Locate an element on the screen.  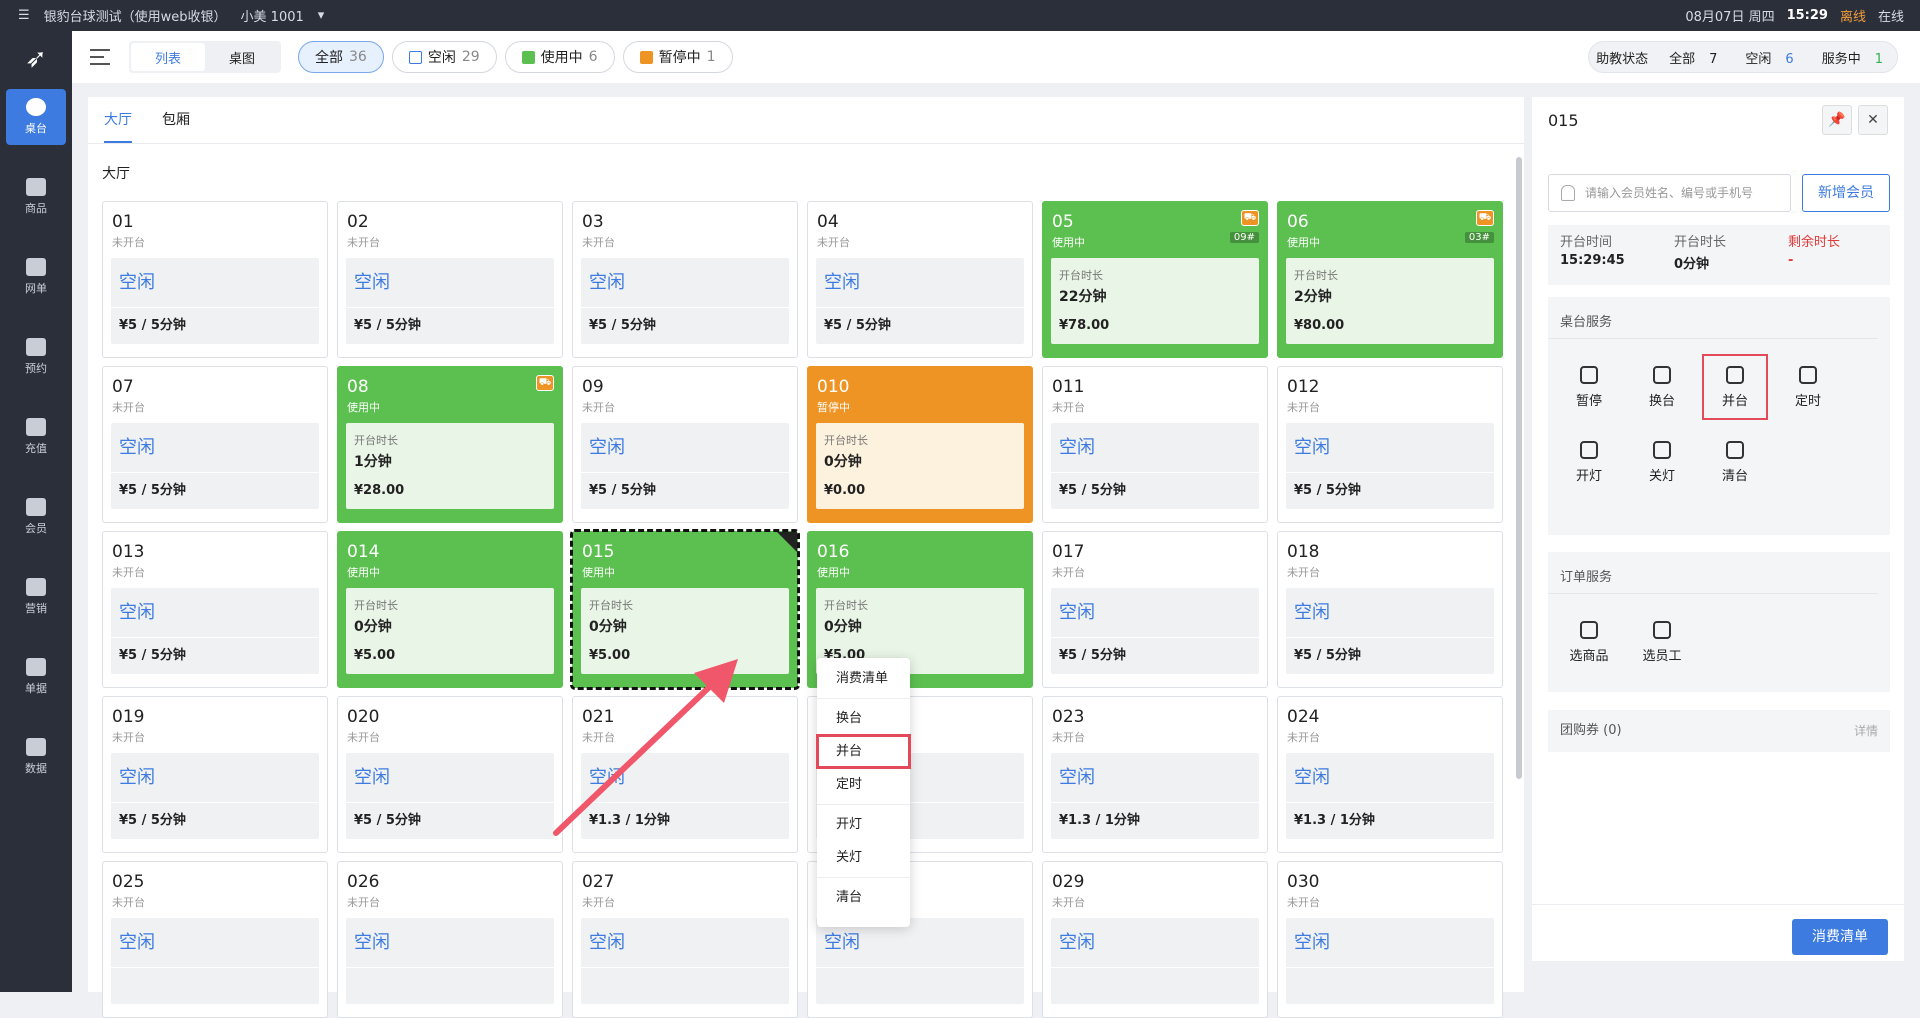
table-card: 010 暂停中 开台时长 0分钟 ¥0.00 is located at coordinates (920, 444).